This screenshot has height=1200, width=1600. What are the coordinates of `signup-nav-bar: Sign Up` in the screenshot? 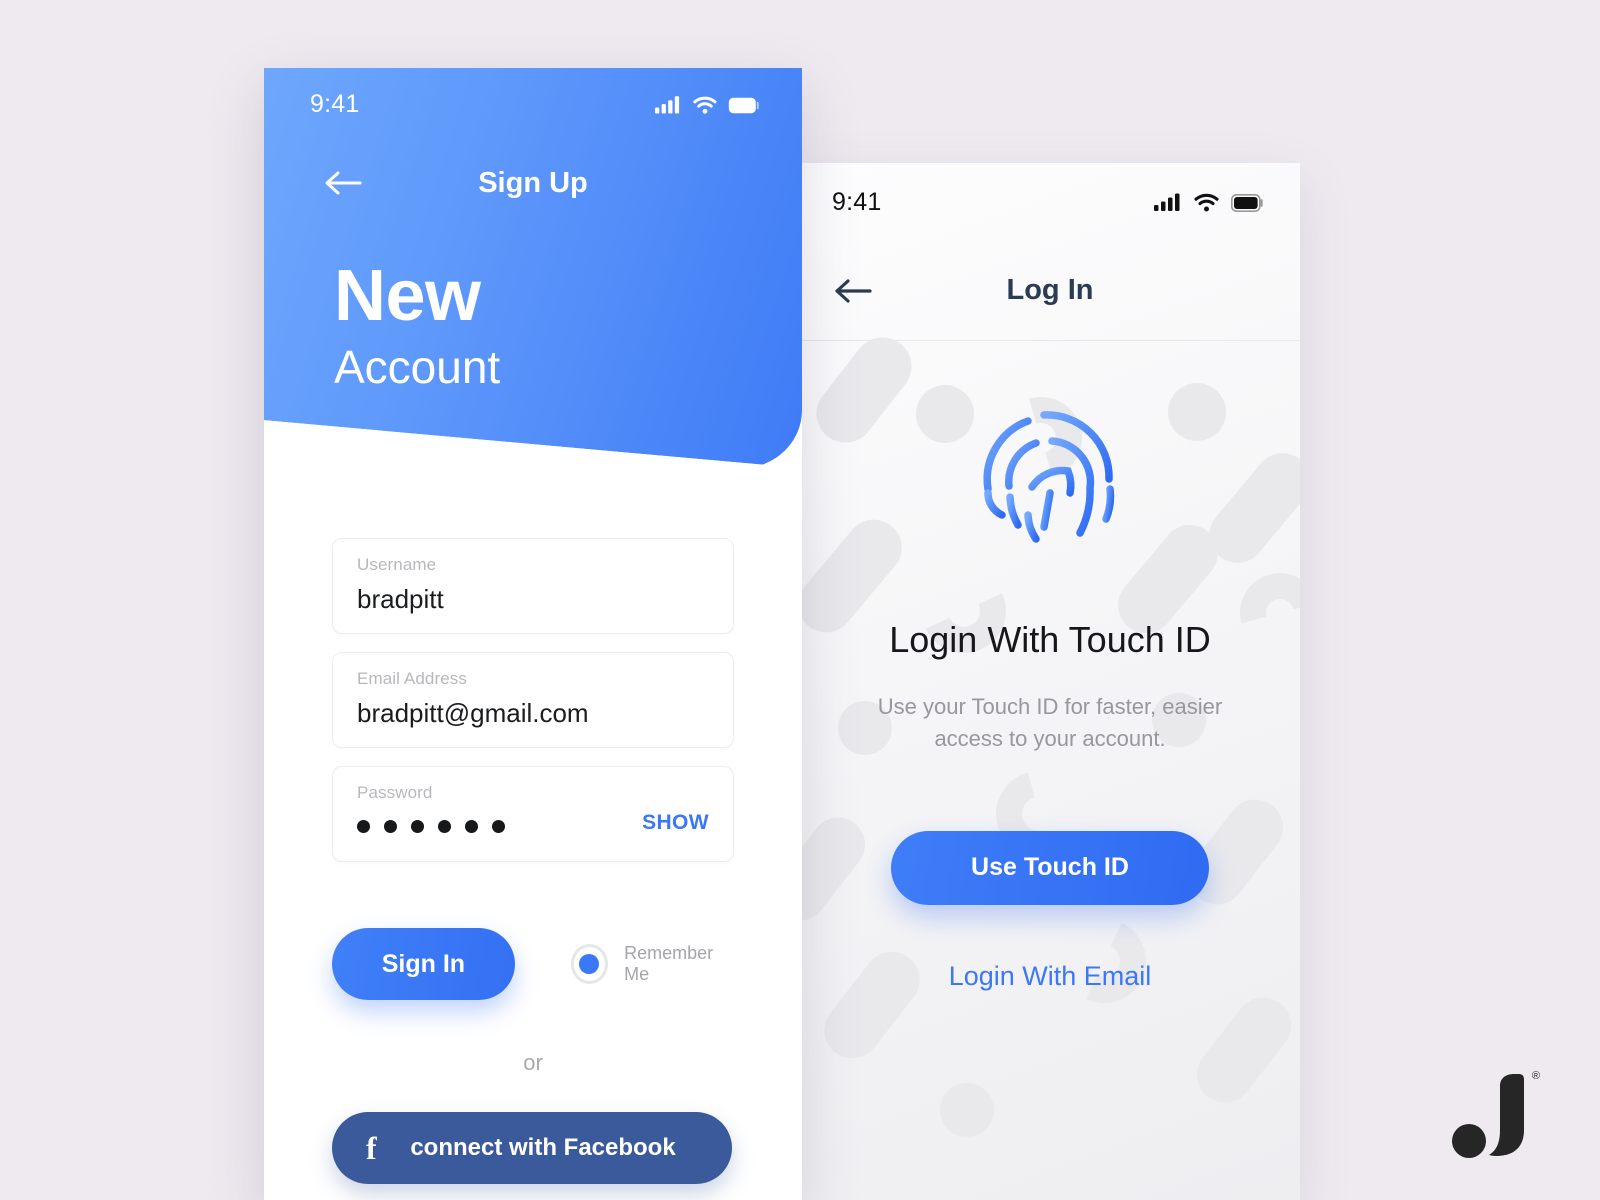 It's located at (533, 183).